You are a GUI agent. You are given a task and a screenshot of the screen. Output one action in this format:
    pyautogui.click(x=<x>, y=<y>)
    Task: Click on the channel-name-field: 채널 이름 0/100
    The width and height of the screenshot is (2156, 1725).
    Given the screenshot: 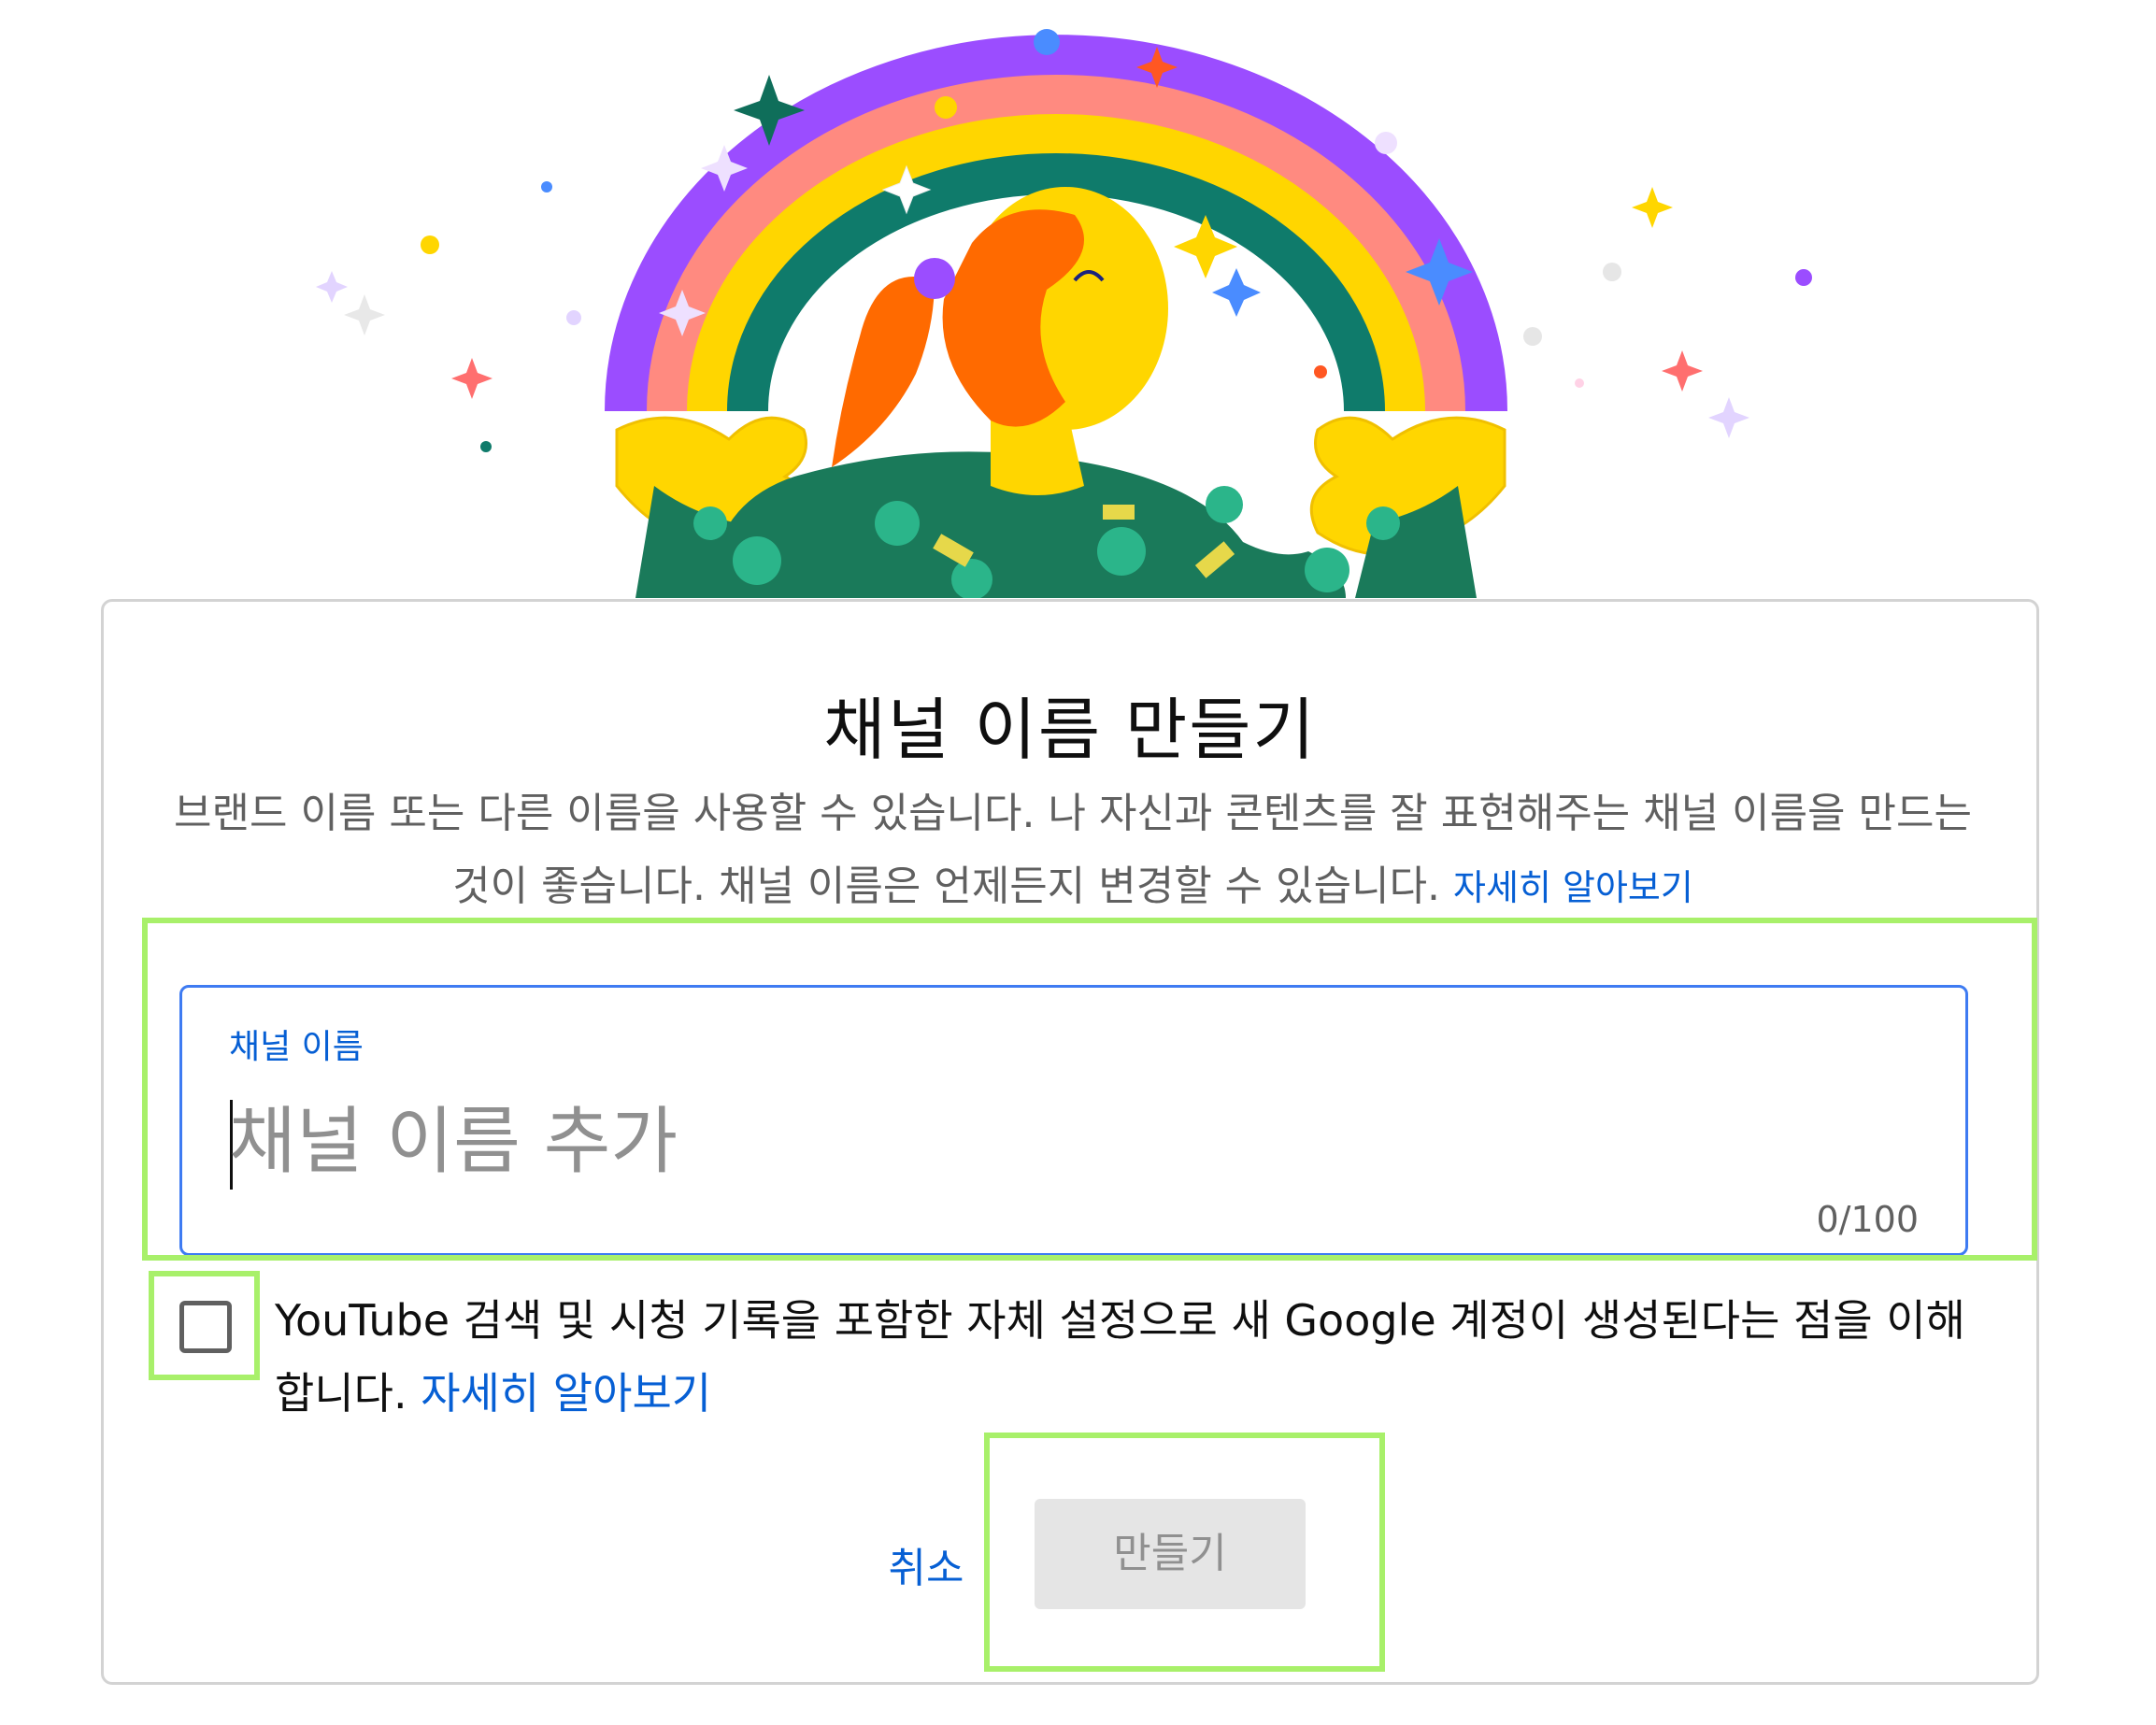 What is the action you would take?
    pyautogui.click(x=1074, y=1120)
    